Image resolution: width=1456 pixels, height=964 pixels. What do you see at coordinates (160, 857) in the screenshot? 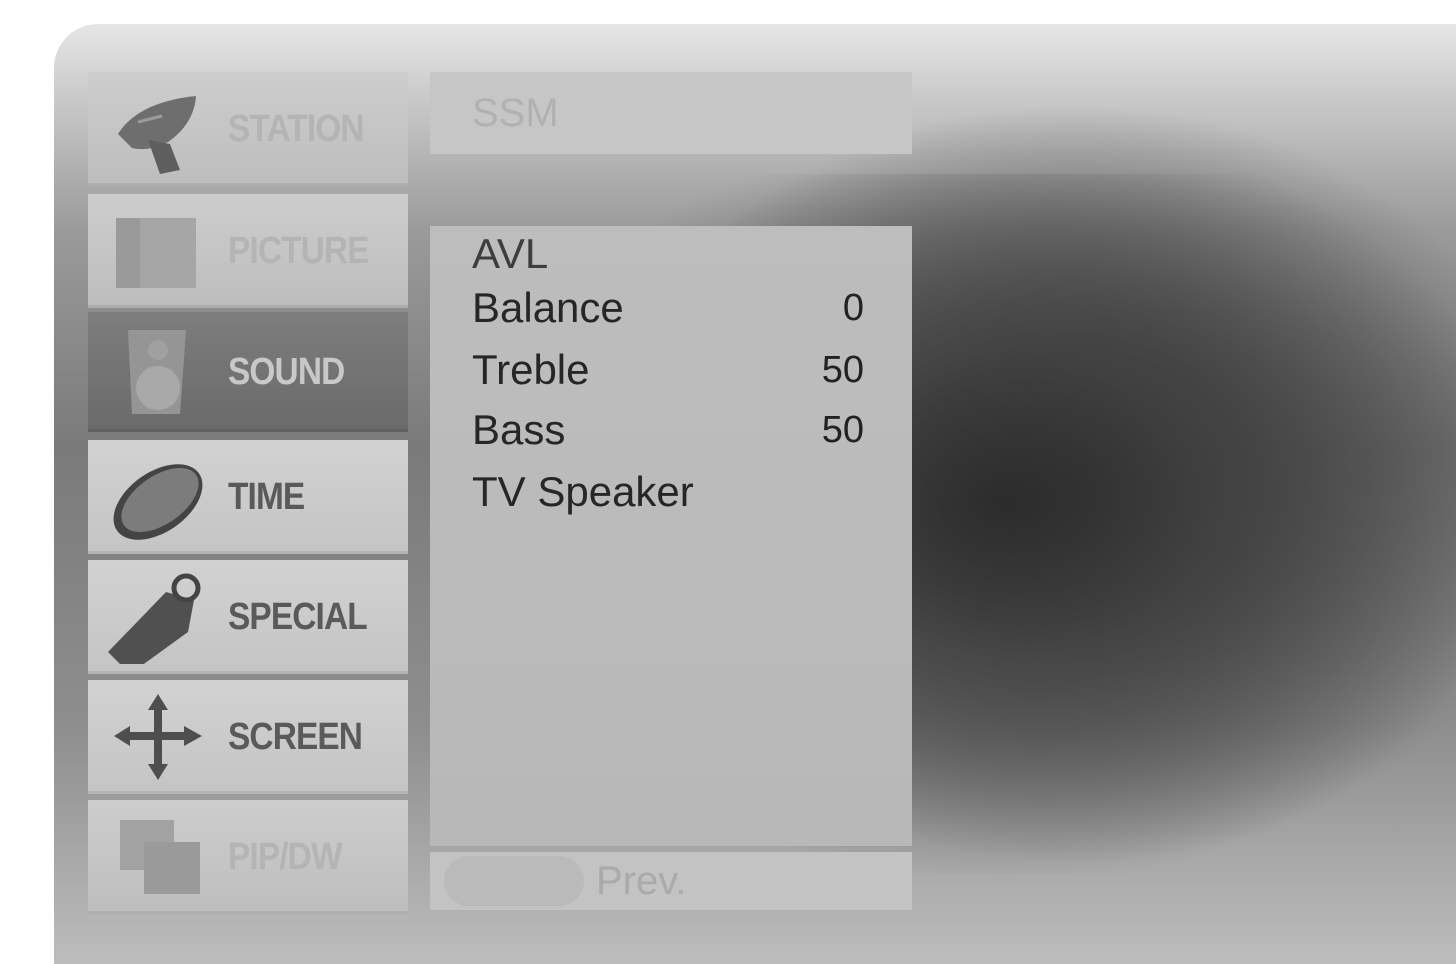
I see `pip-windows-icon` at bounding box center [160, 857].